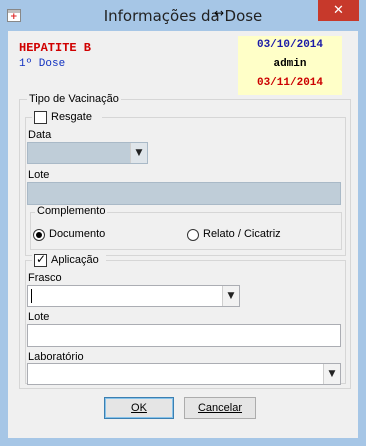 The height and width of the screenshot is (446, 366). I want to click on resgate-lote-label: Lote, so click(39, 175).